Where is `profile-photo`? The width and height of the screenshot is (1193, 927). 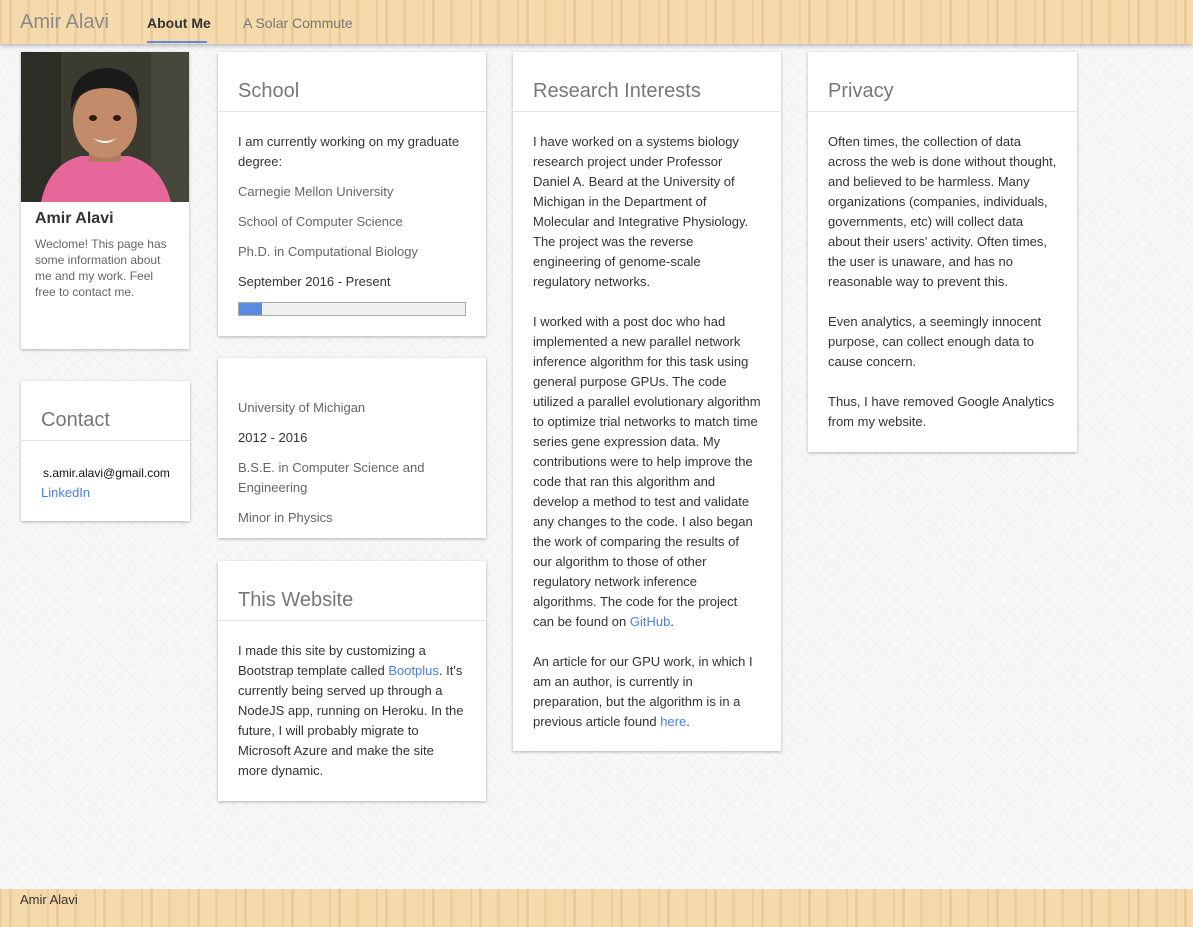 profile-photo is located at coordinates (105, 127).